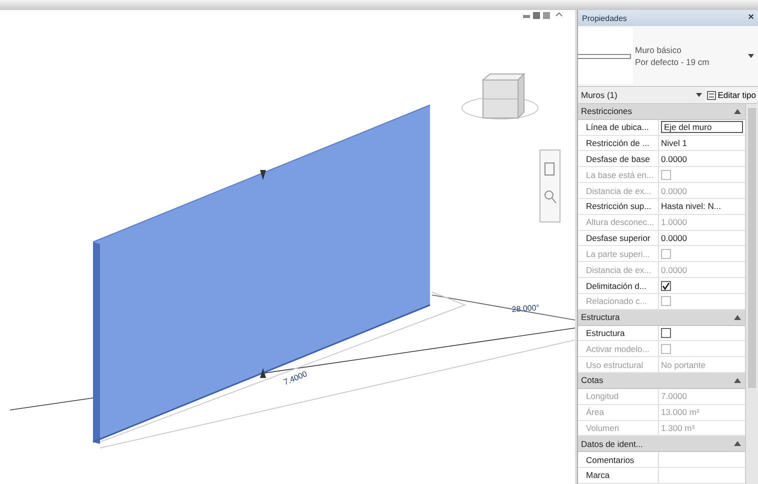 The height and width of the screenshot is (484, 758). I want to click on property-field: Eje del muro, so click(702, 127).